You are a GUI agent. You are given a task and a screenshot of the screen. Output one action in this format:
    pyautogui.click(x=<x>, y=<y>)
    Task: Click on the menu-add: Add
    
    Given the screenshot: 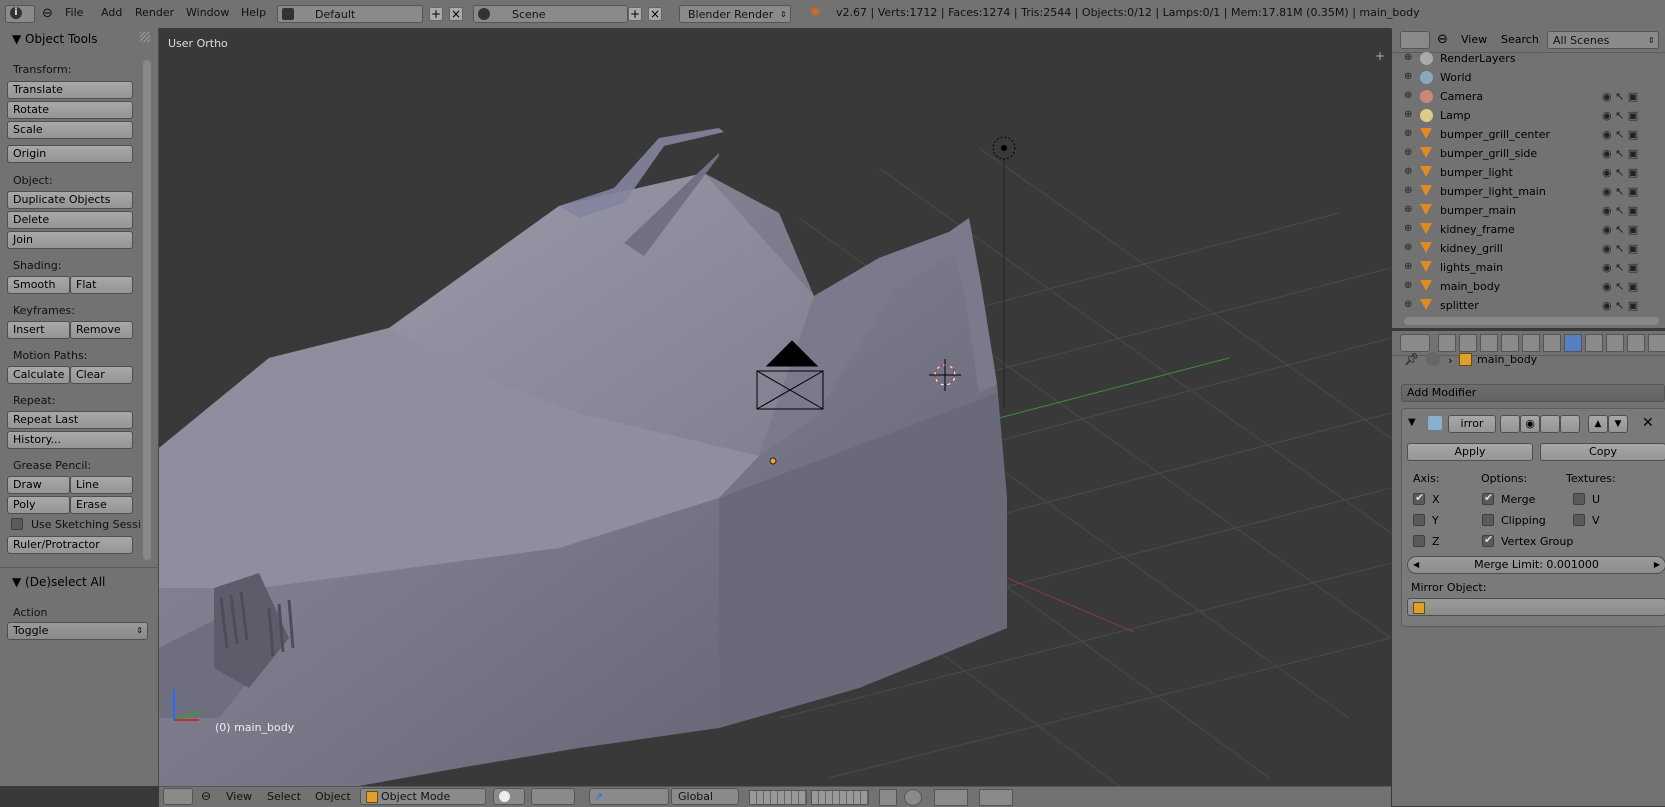 What is the action you would take?
    pyautogui.click(x=111, y=12)
    